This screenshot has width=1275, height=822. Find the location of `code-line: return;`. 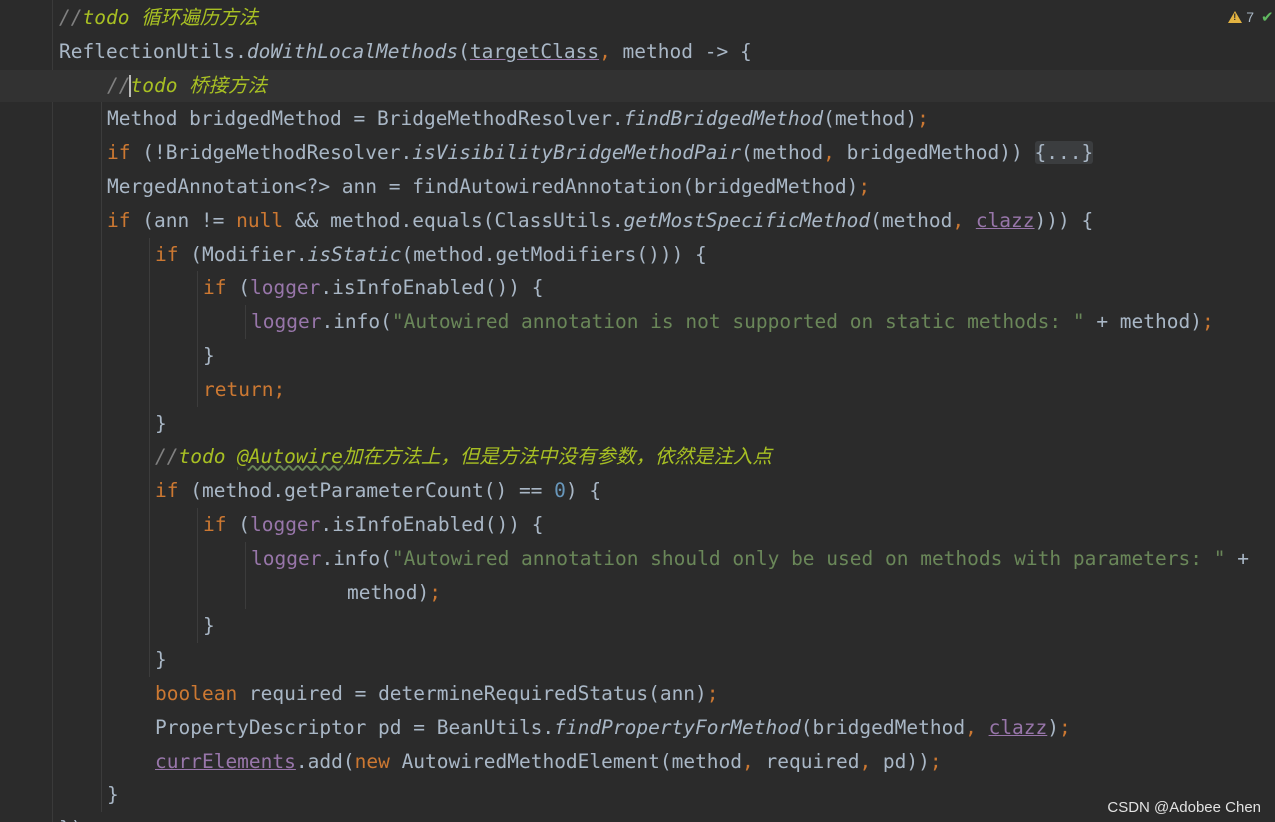

code-line: return; is located at coordinates (244, 390).